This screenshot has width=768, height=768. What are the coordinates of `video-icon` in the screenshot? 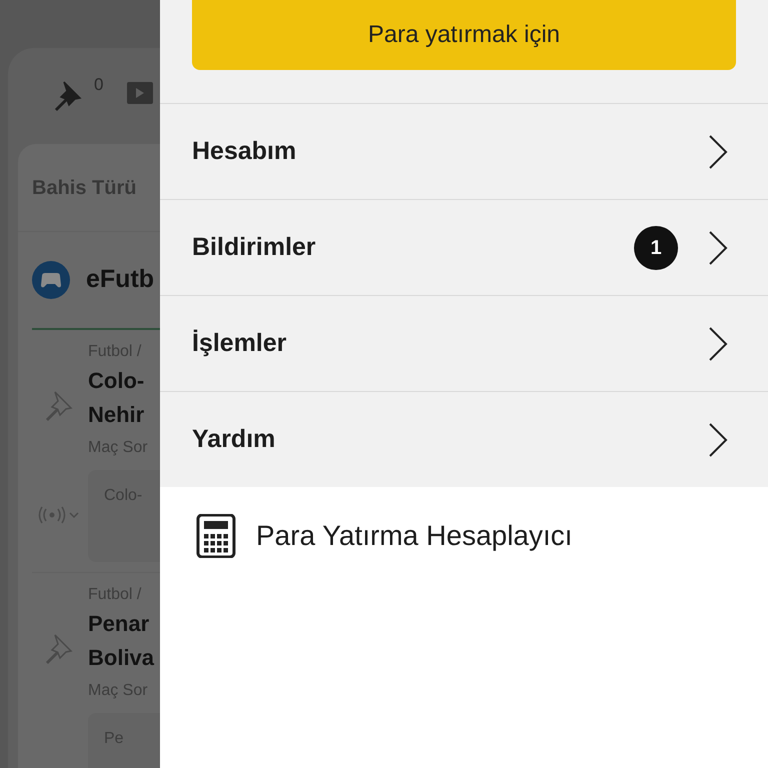 It's located at (140, 93).